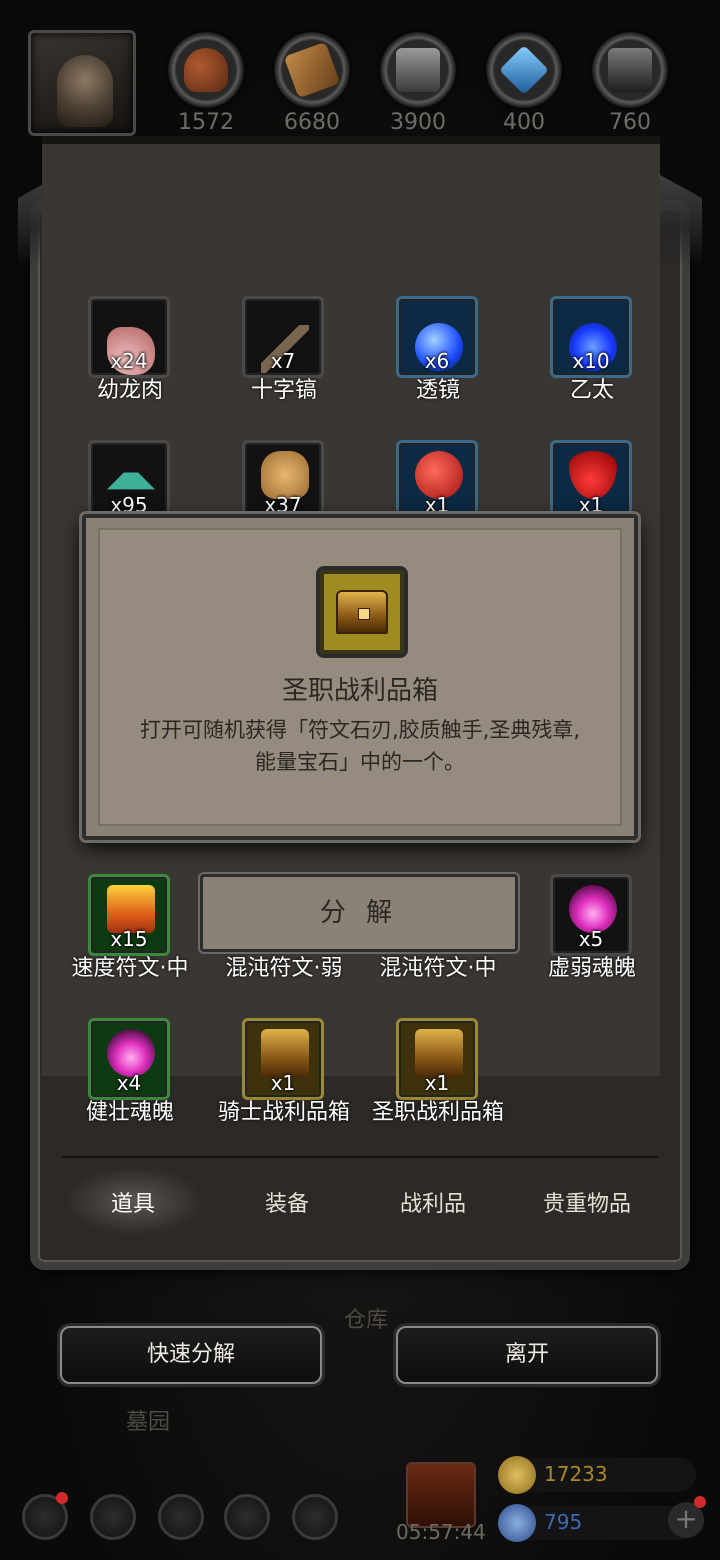 Image resolution: width=720 pixels, height=1560 pixels. What do you see at coordinates (630, 122) in the screenshot?
I see `resource-value: 760` at bounding box center [630, 122].